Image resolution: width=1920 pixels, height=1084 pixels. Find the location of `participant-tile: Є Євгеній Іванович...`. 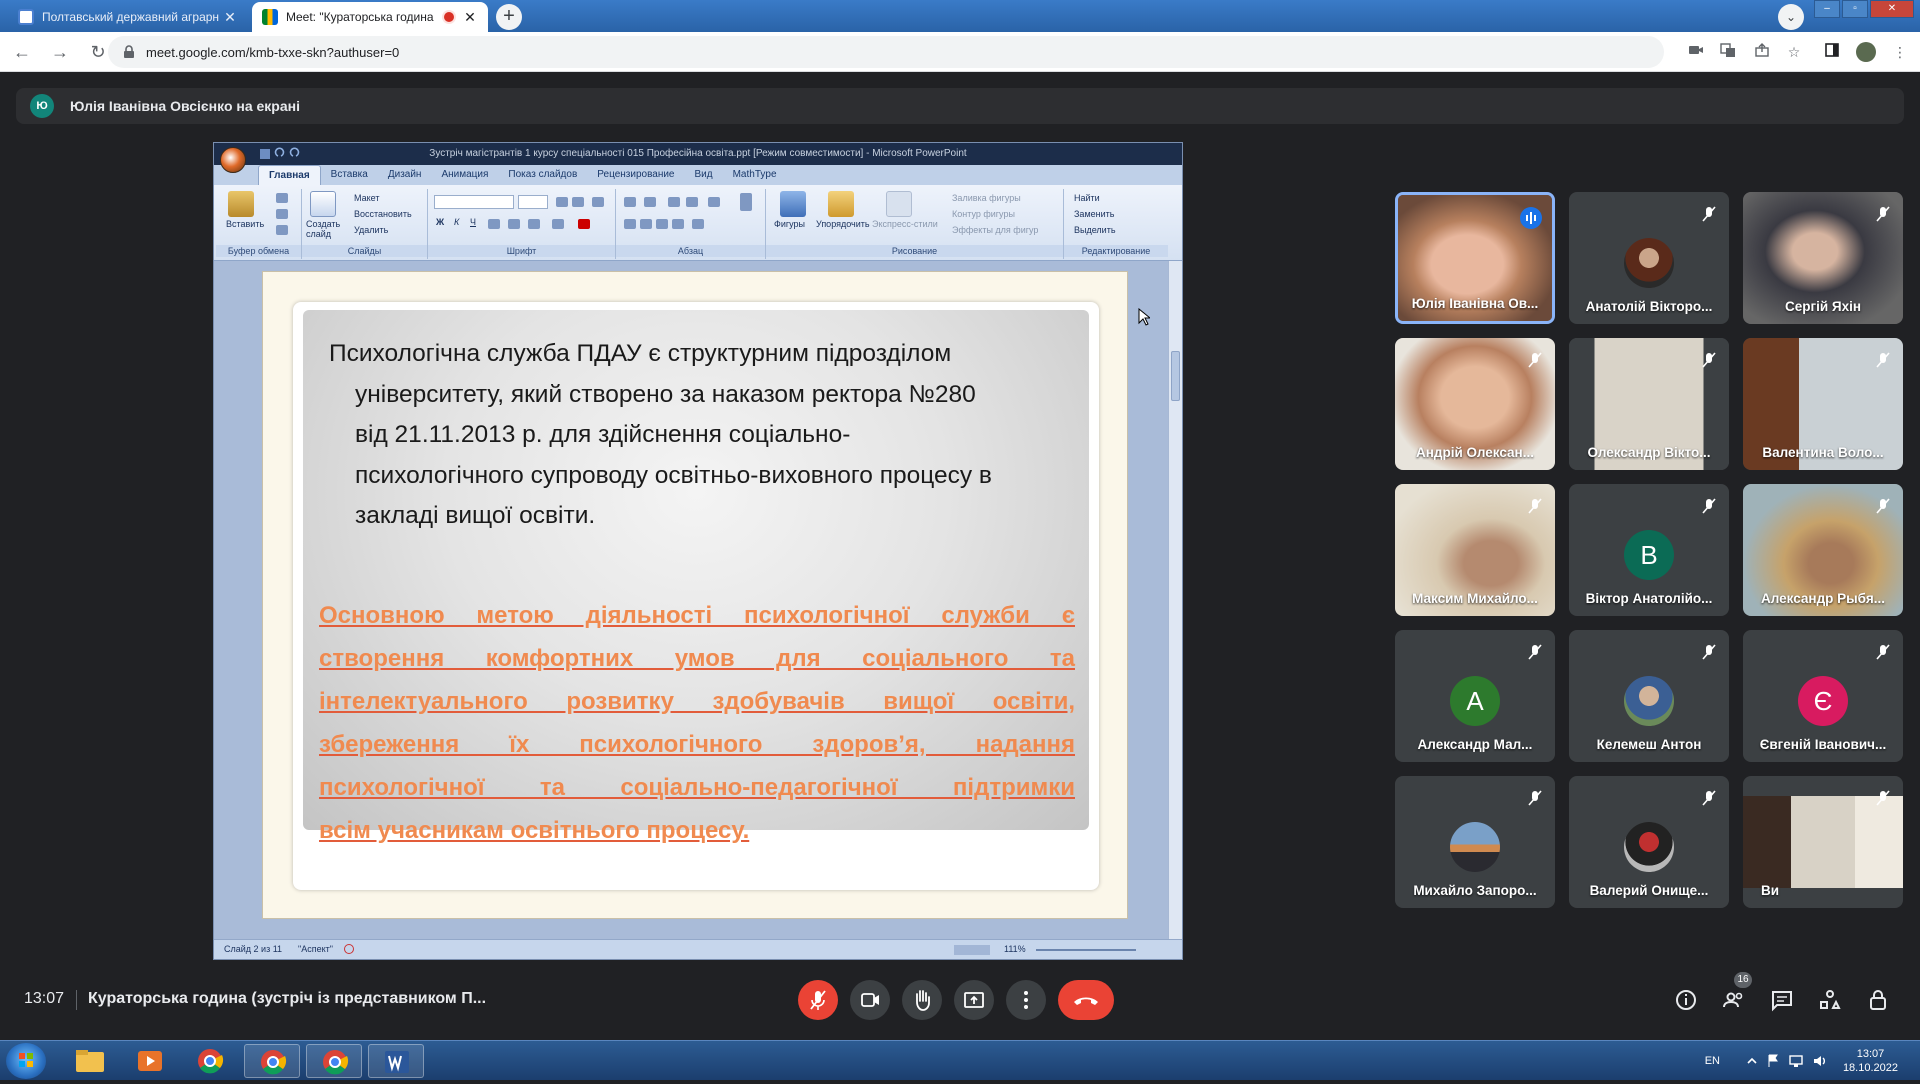

participant-tile: Є Євгеній Іванович... is located at coordinates (1823, 696).